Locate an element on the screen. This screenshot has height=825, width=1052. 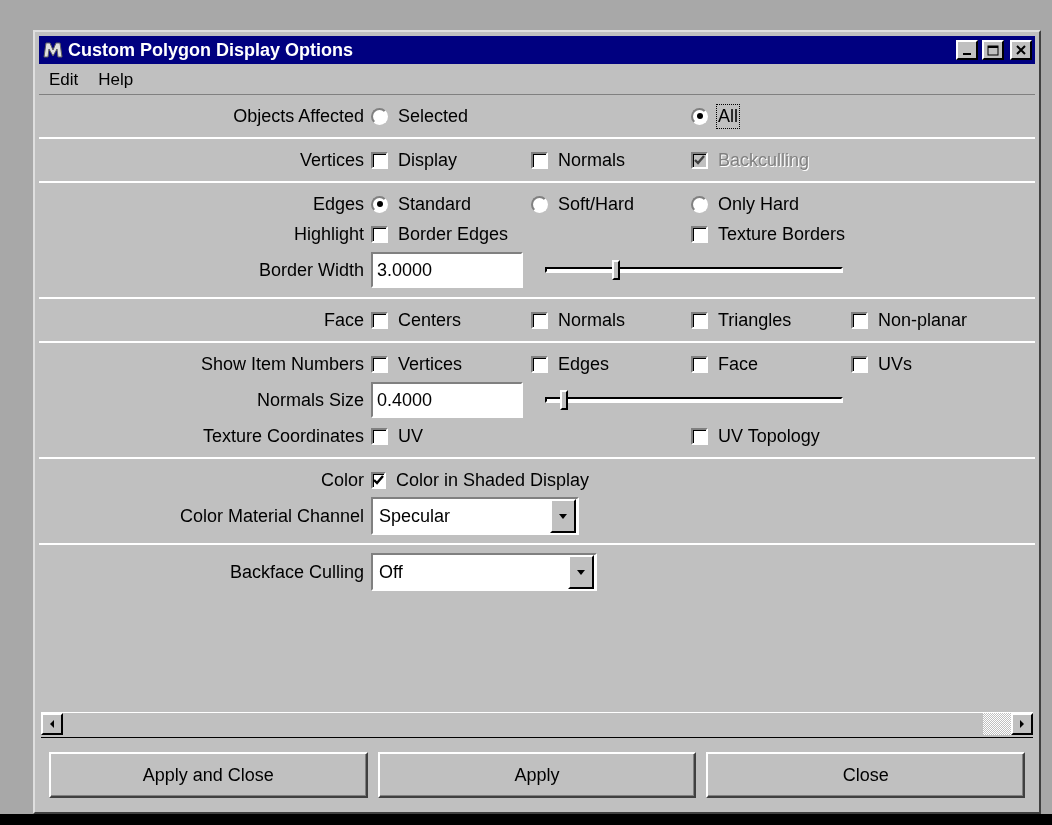
option-label: Color in Shaded Display is located at coordinates (493, 480).